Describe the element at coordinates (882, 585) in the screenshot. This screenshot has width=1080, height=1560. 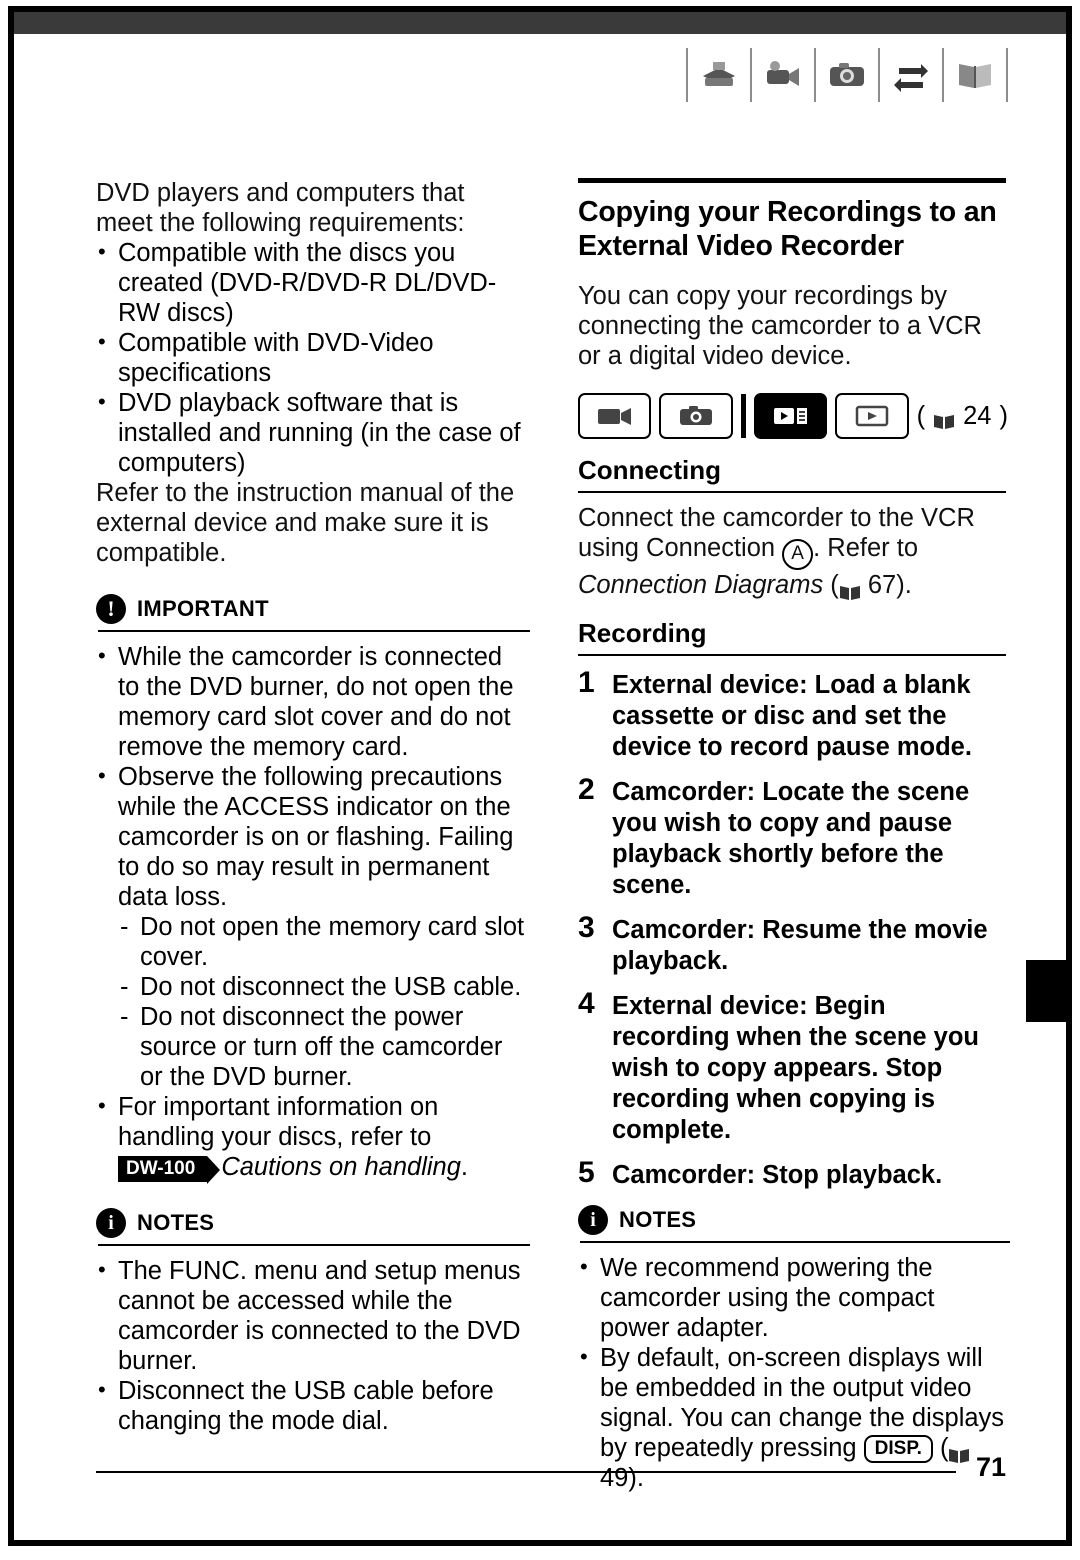
I see `connecting-page-number: 67` at that location.